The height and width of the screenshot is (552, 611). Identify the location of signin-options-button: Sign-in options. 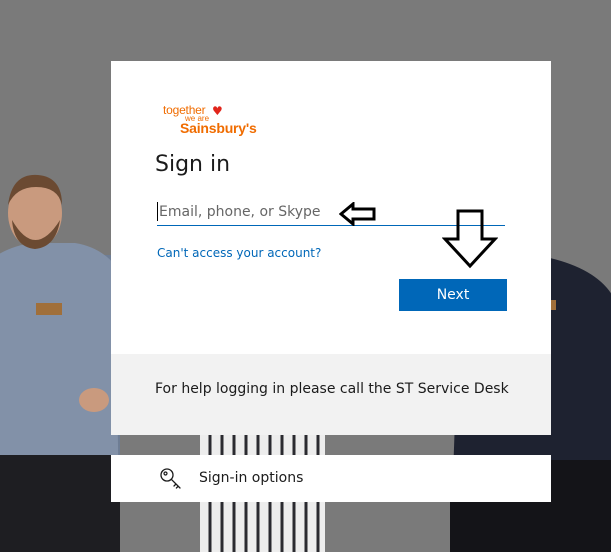
(331, 478).